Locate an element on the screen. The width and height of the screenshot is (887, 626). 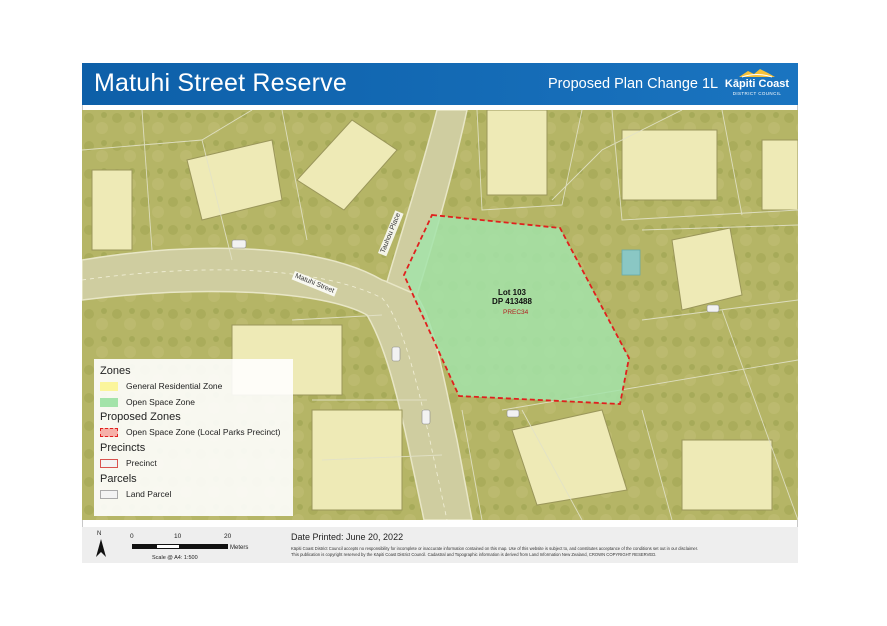
legend-group-parcels: Parcels is located at coordinates (118, 479).